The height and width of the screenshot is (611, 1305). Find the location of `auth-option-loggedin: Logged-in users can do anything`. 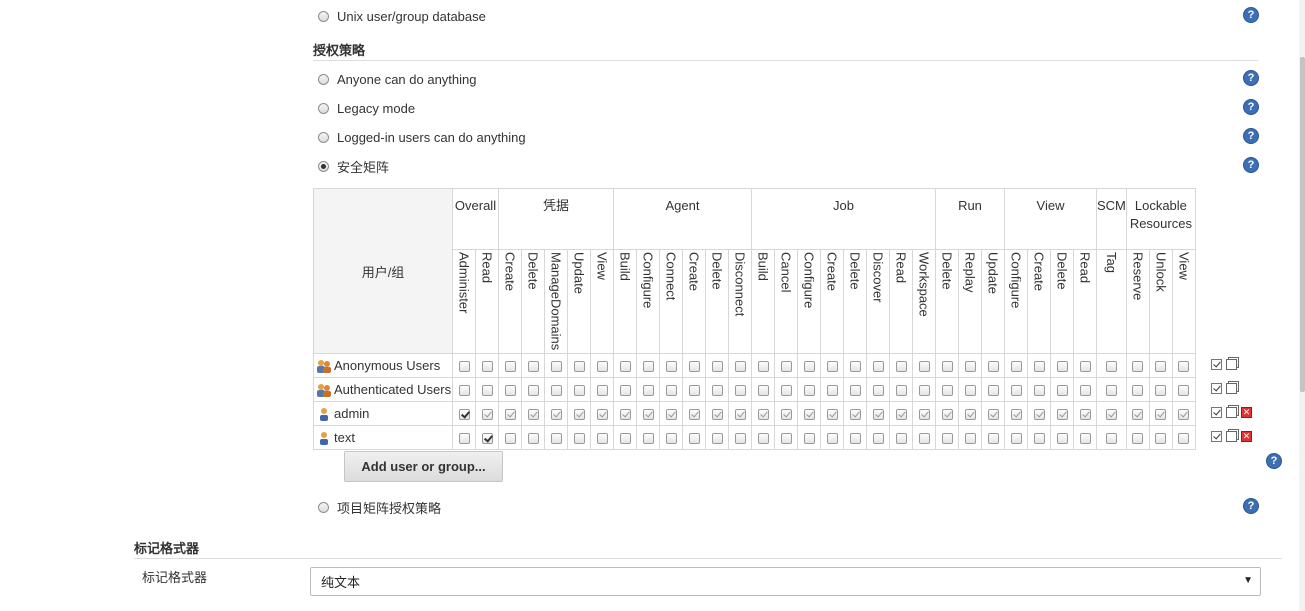

auth-option-loggedin: Logged-in users can do anything is located at coordinates (422, 137).